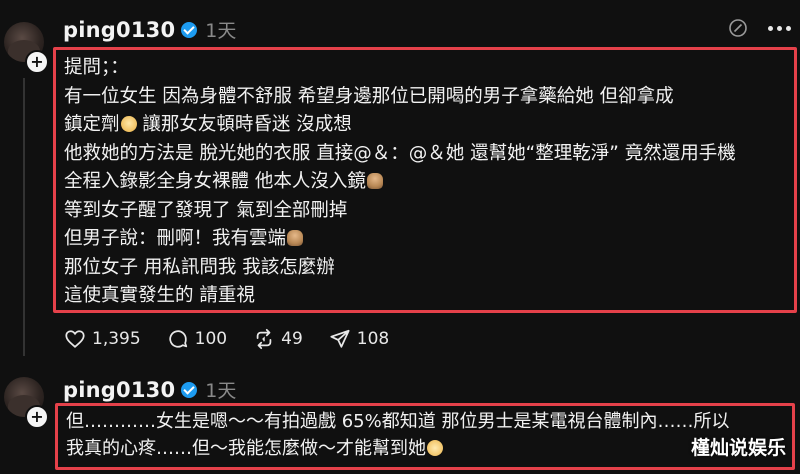 The image size is (800, 474). What do you see at coordinates (246, 448) in the screenshot?
I see `post-text-segment: 我真的心疼……但～我能怎麼做～才能幫到她` at bounding box center [246, 448].